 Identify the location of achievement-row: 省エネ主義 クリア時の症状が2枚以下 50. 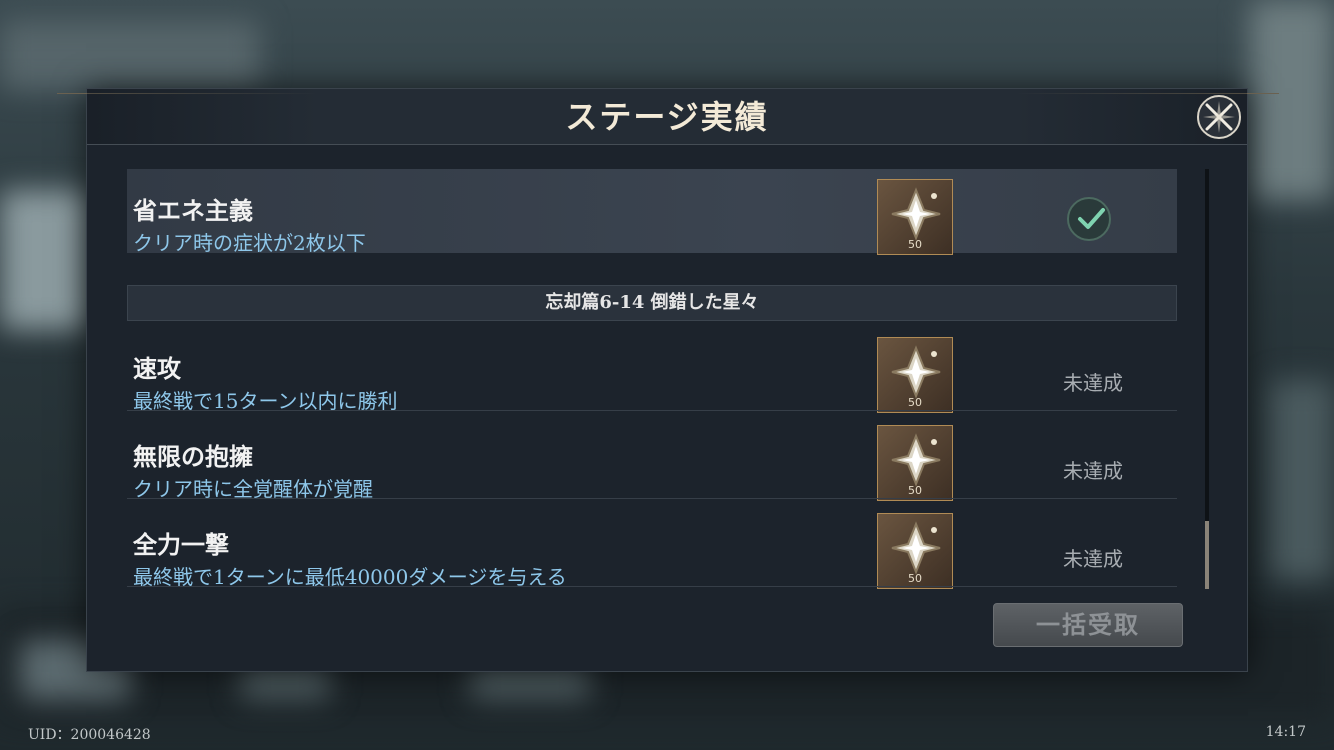
(652, 212).